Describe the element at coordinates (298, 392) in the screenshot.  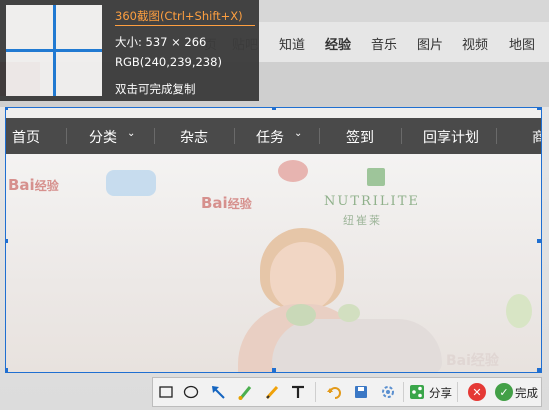
I see `text-tool-icon` at that location.